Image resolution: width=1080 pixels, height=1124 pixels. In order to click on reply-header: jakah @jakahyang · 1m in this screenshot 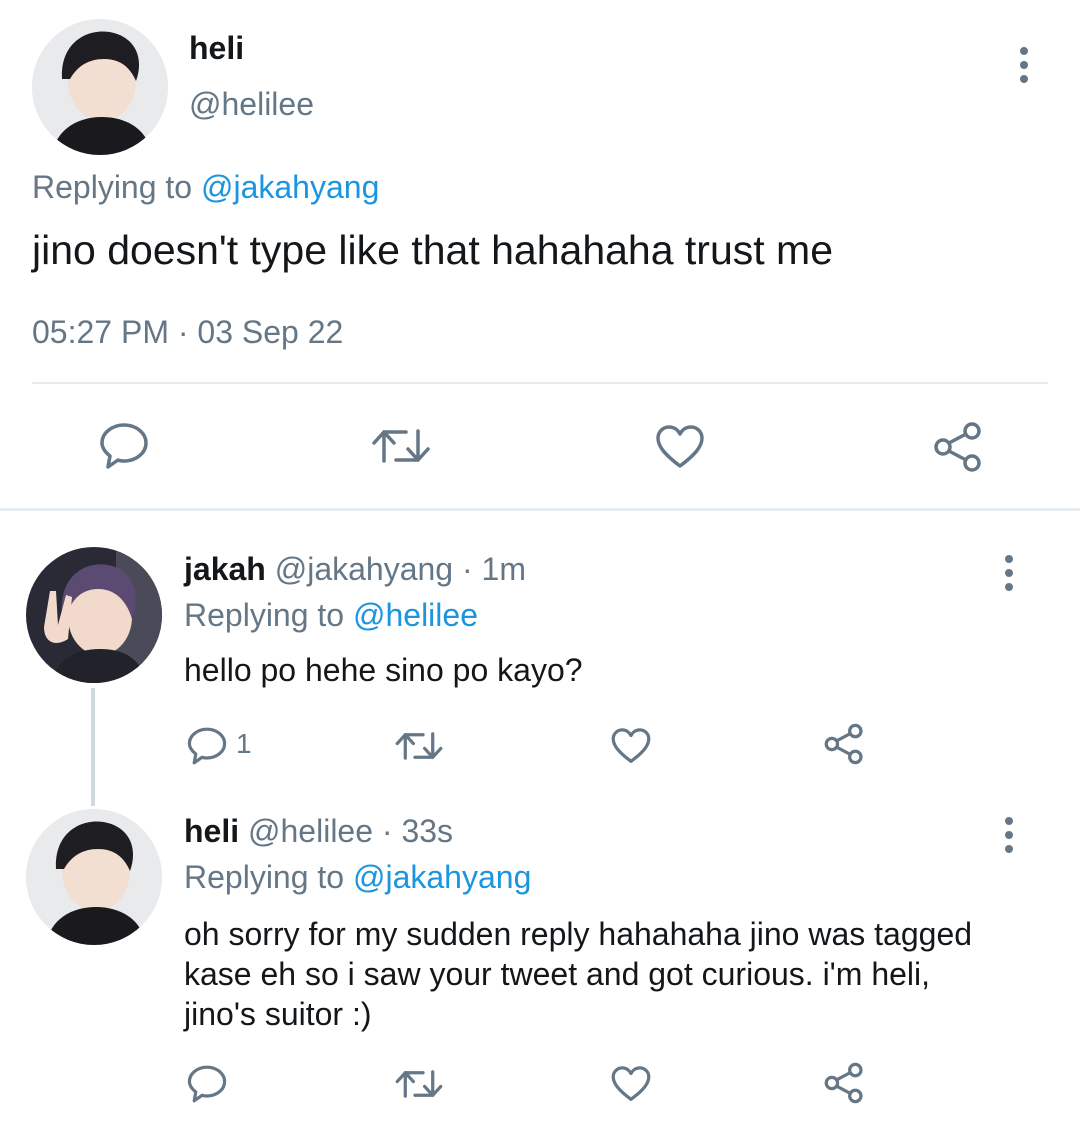, I will do `click(355, 569)`.